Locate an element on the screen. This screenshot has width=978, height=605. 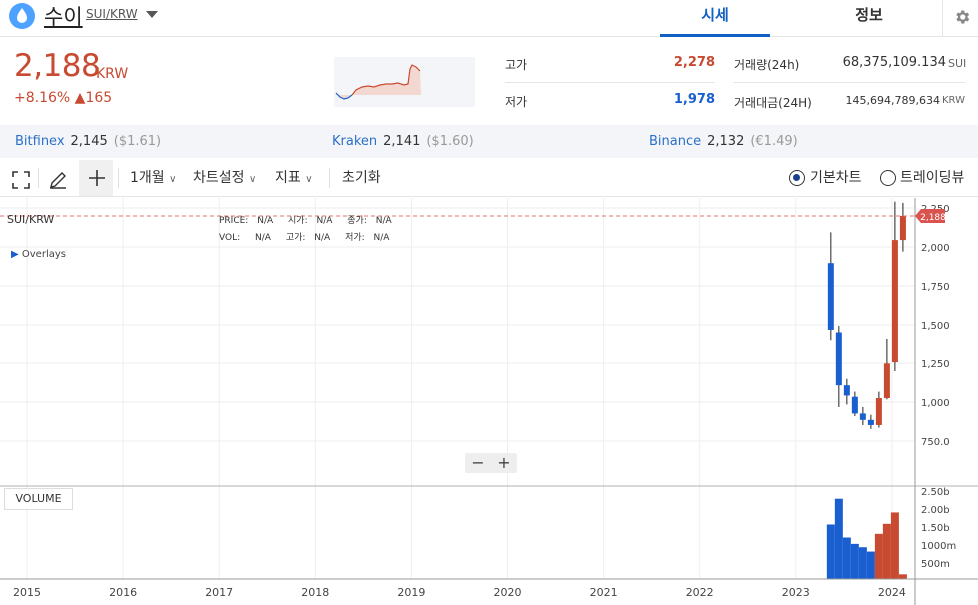
exchange-price: 2,132 is located at coordinates (726, 141).